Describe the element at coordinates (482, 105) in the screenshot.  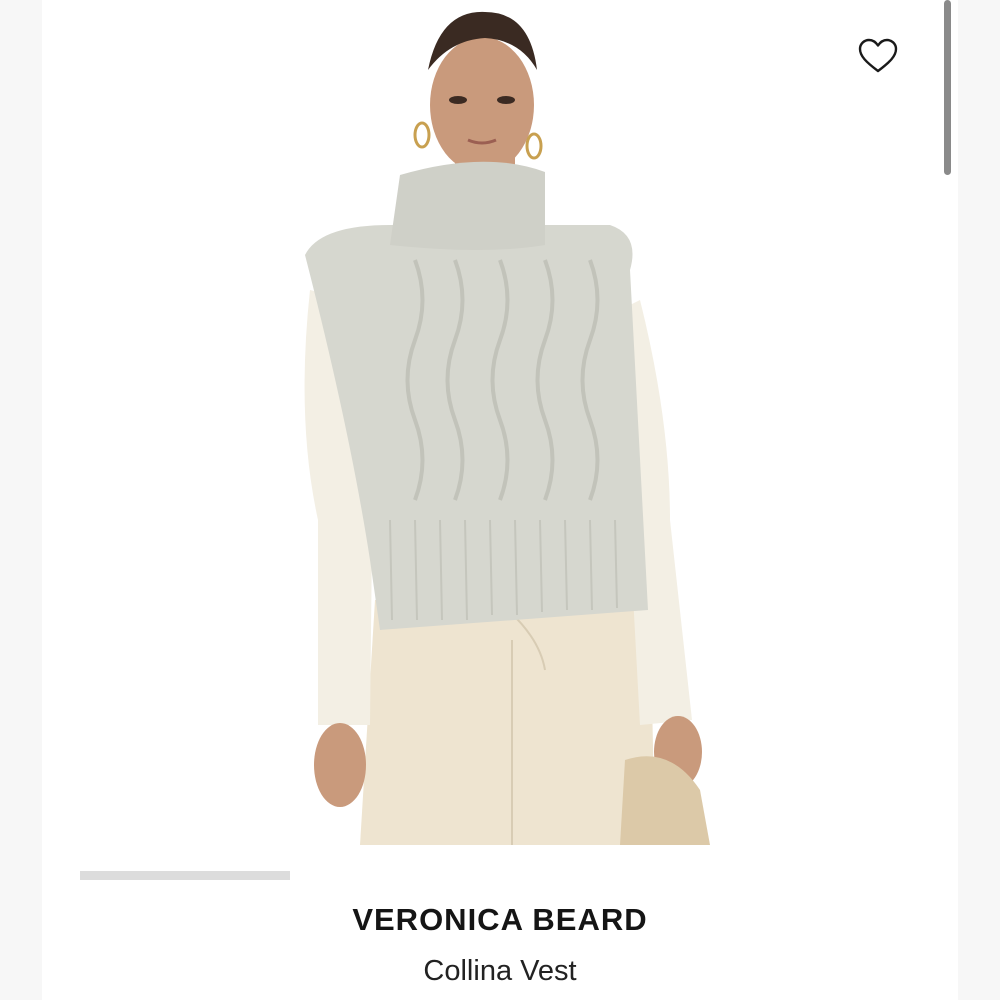
I see `head-shape` at that location.